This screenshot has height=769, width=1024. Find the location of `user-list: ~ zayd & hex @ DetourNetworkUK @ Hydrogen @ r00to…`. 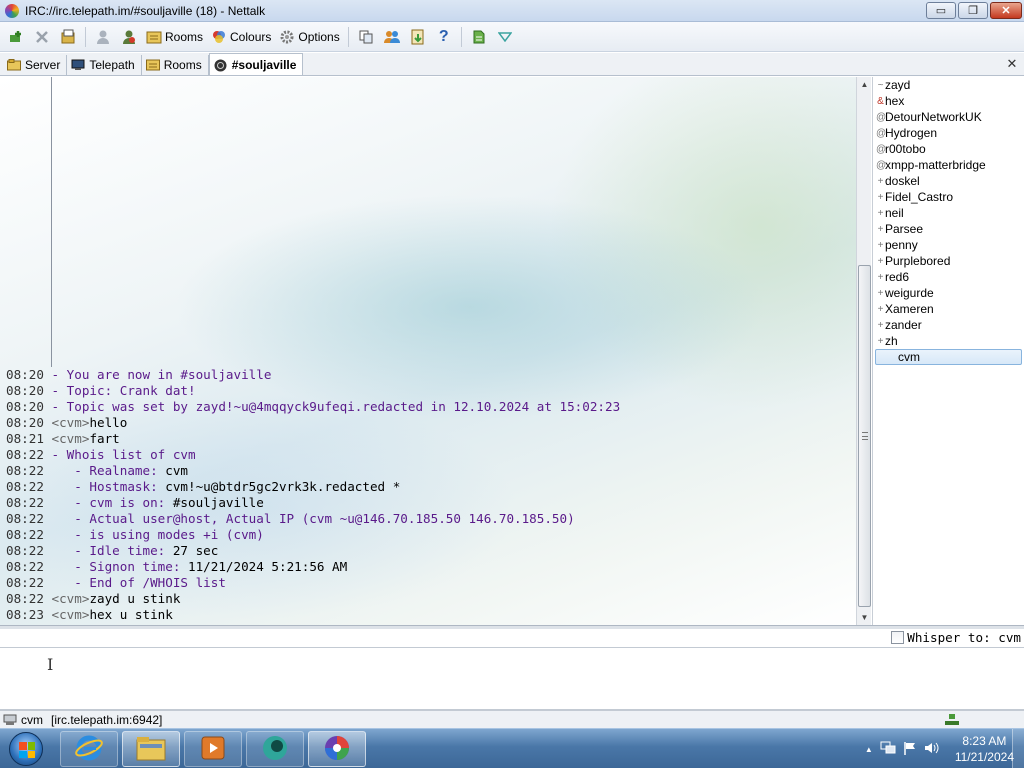

user-list: ~ zayd & hex @ DetourNetworkUK @ Hydrogen @ r00to… is located at coordinates (948, 351).